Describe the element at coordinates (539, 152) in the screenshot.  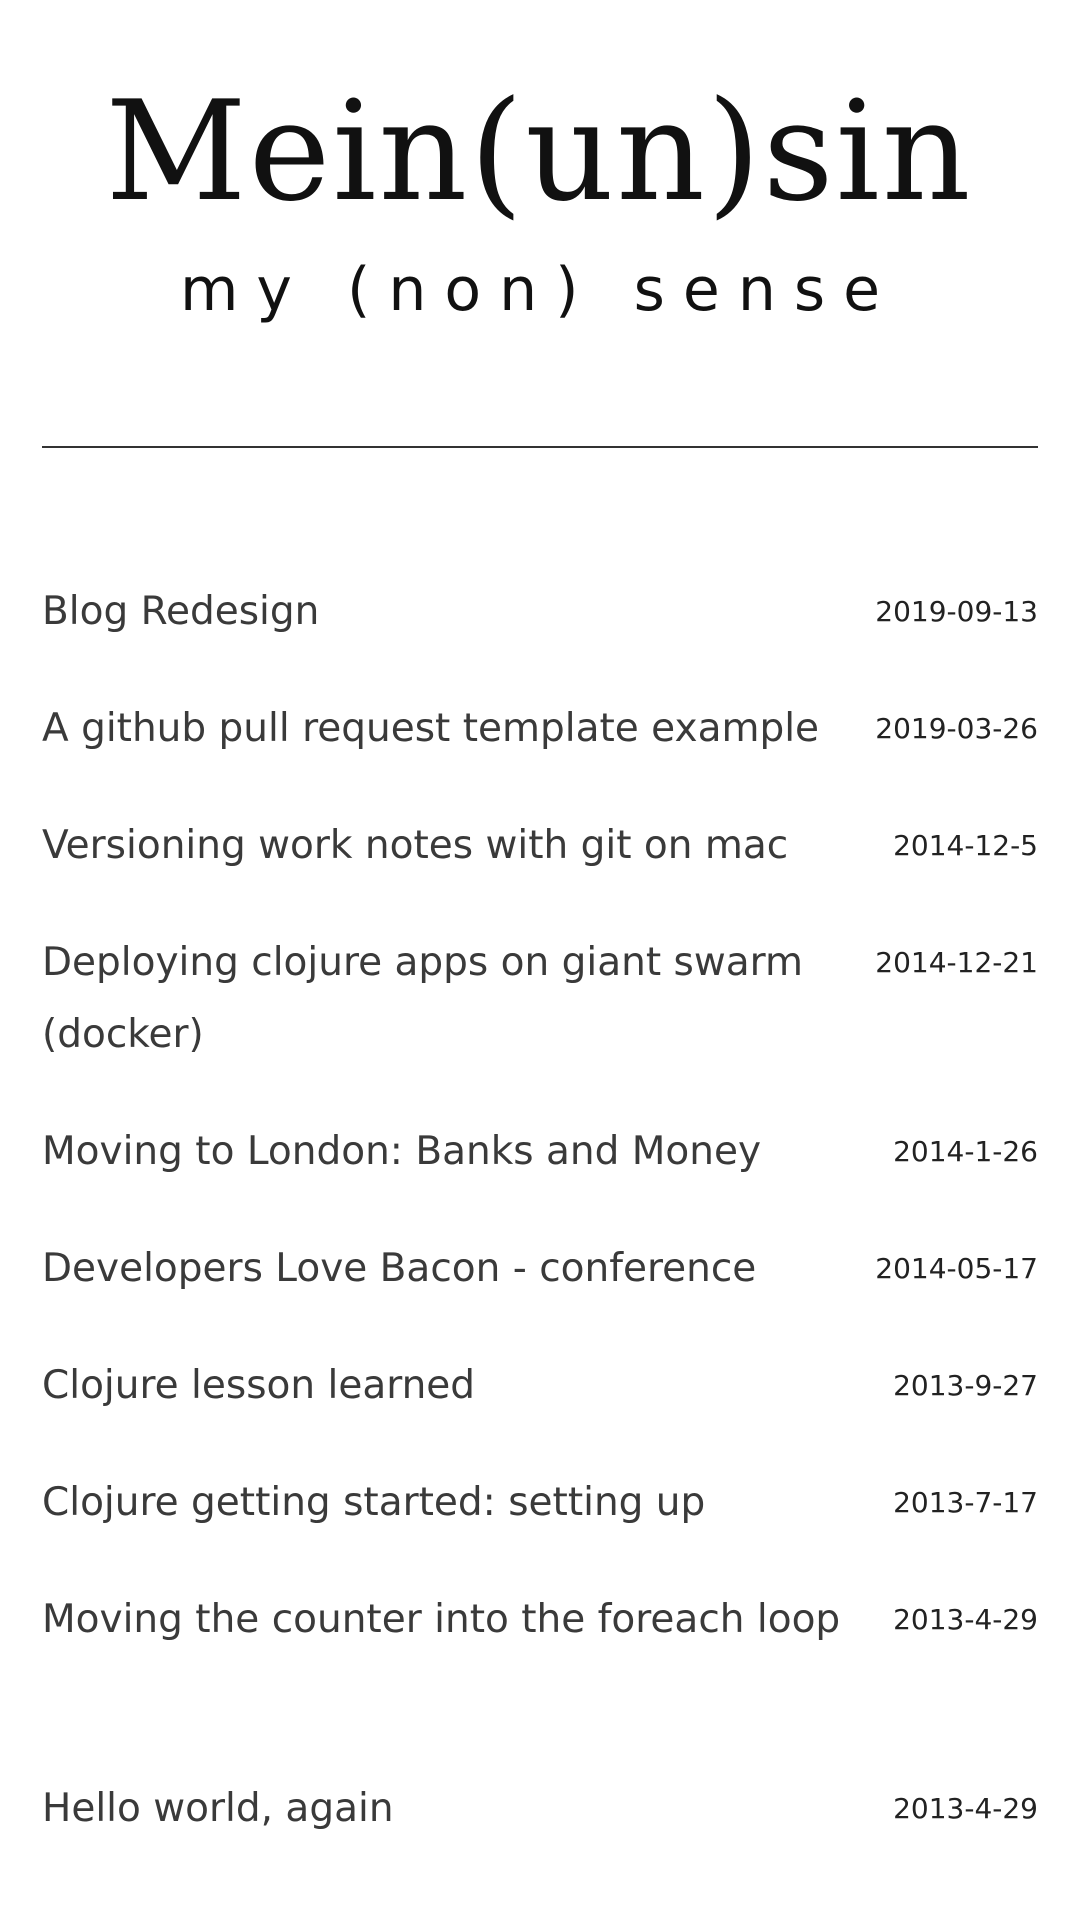
I see `site-title-link: Mein(un)sin` at that location.